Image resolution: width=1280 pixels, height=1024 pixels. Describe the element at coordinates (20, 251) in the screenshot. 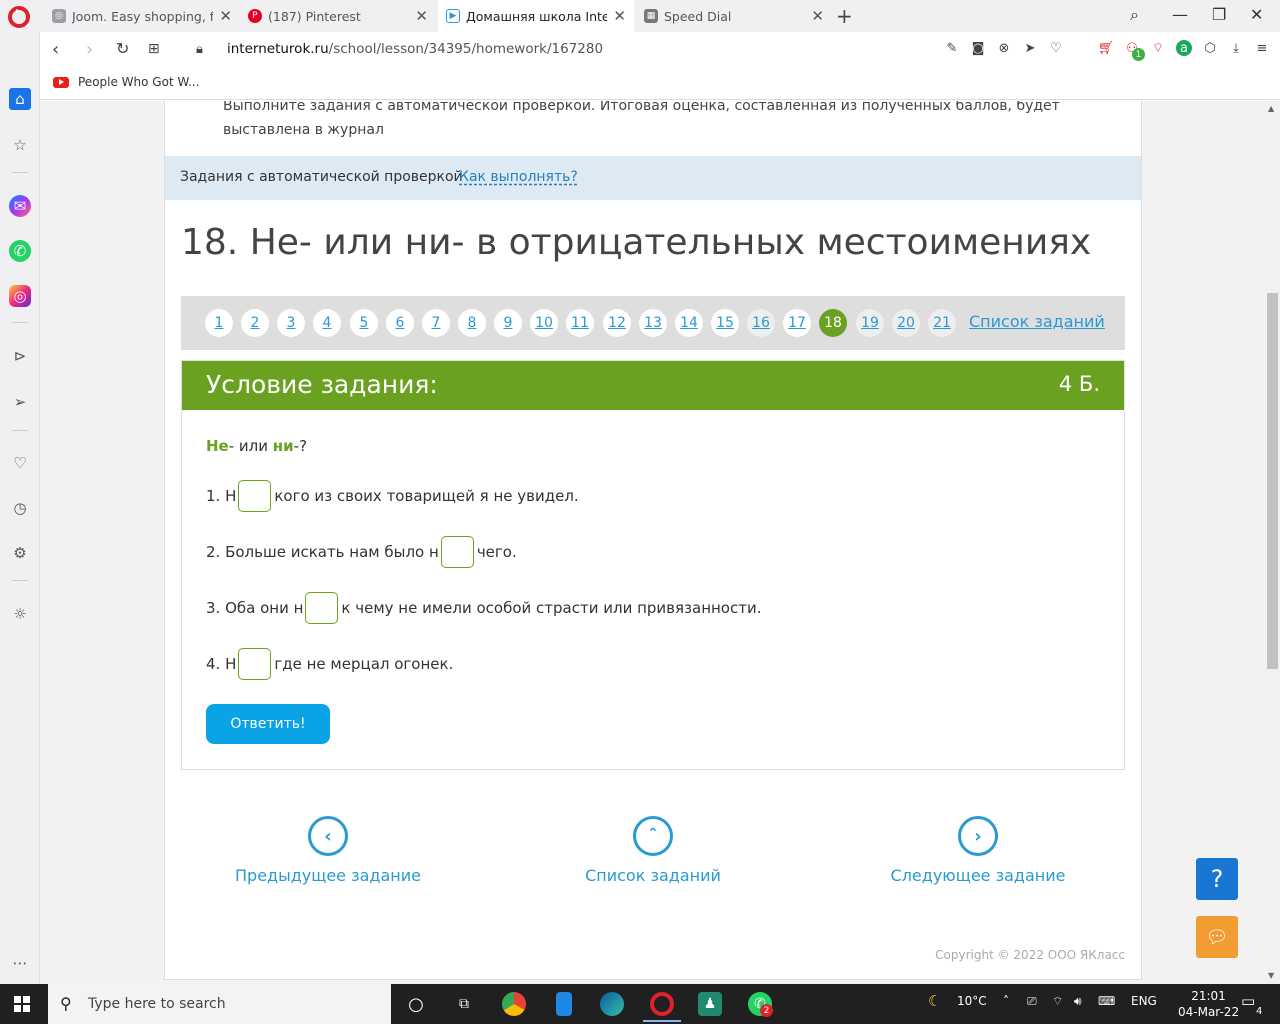

I see `whatsapp-icon: ✆` at that location.